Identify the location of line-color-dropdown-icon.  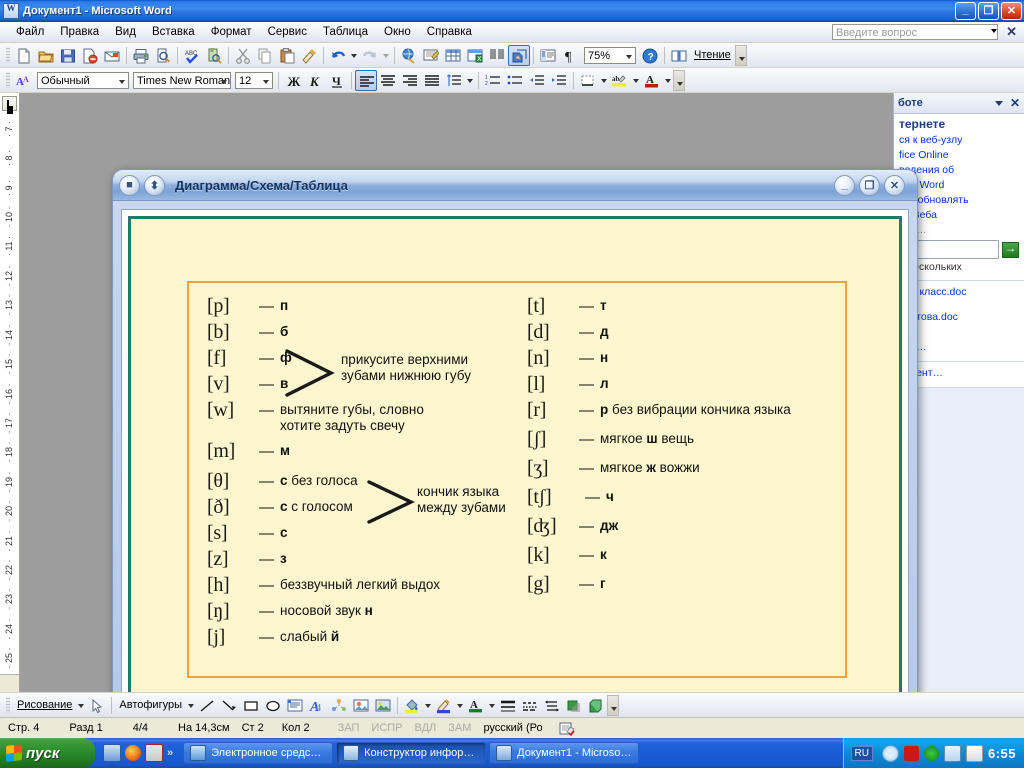
(460, 705).